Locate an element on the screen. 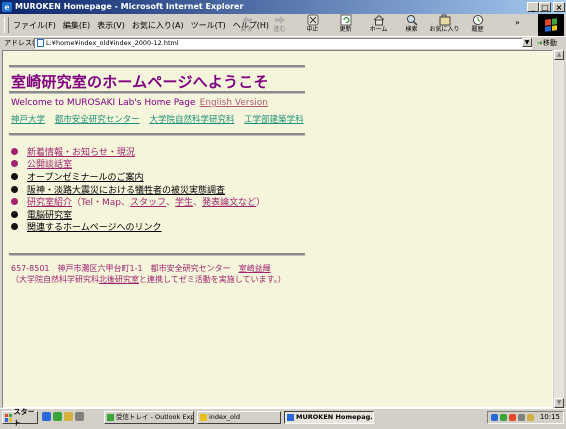 This screenshot has height=429, width=566. stop-icon is located at coordinates (313, 20).